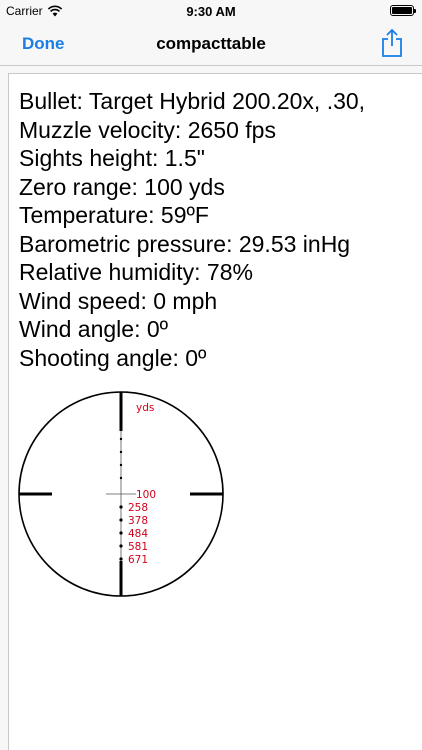  What do you see at coordinates (138, 560) in the screenshot?
I see `reticle-range-label: 671` at bounding box center [138, 560].